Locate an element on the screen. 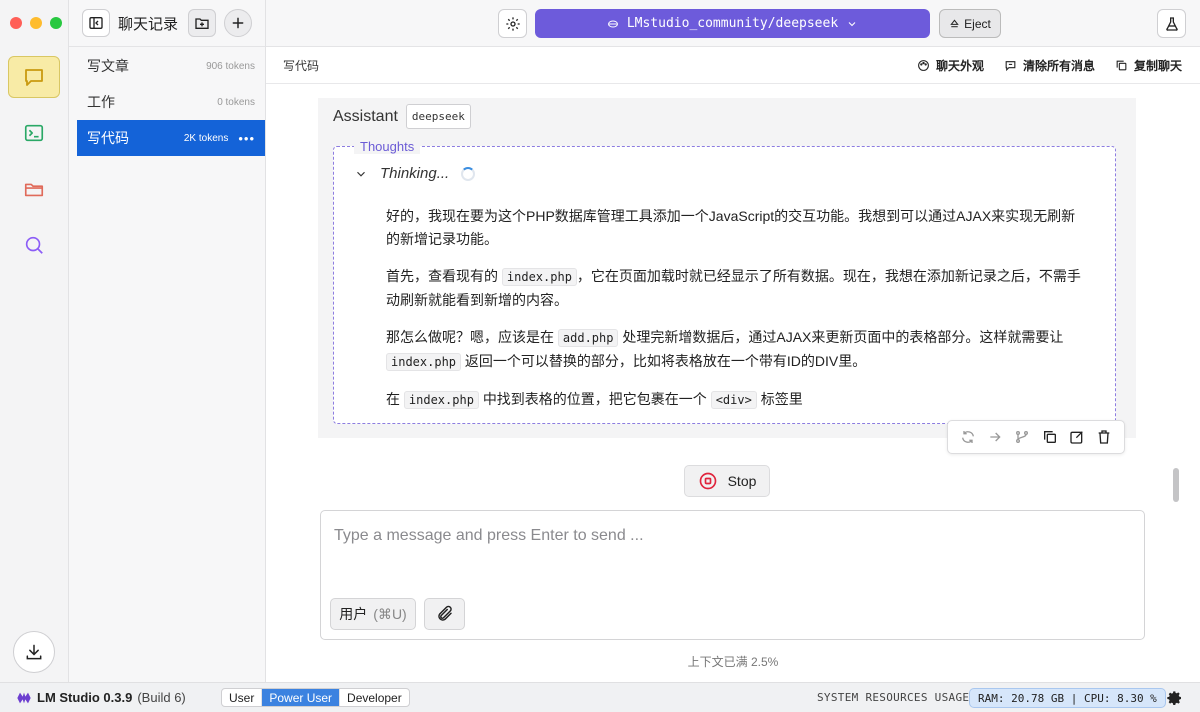 This screenshot has width=1200, height=712. stop-button: Stop is located at coordinates (727, 481).